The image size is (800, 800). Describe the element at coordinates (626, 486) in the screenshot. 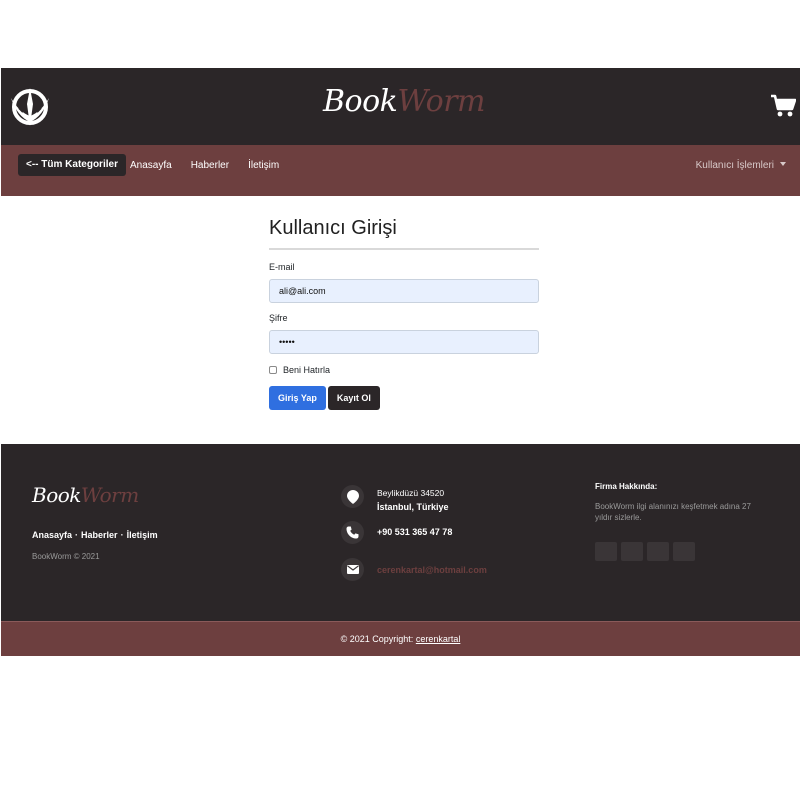

I see `about-title: Firma Hakkında:` at that location.